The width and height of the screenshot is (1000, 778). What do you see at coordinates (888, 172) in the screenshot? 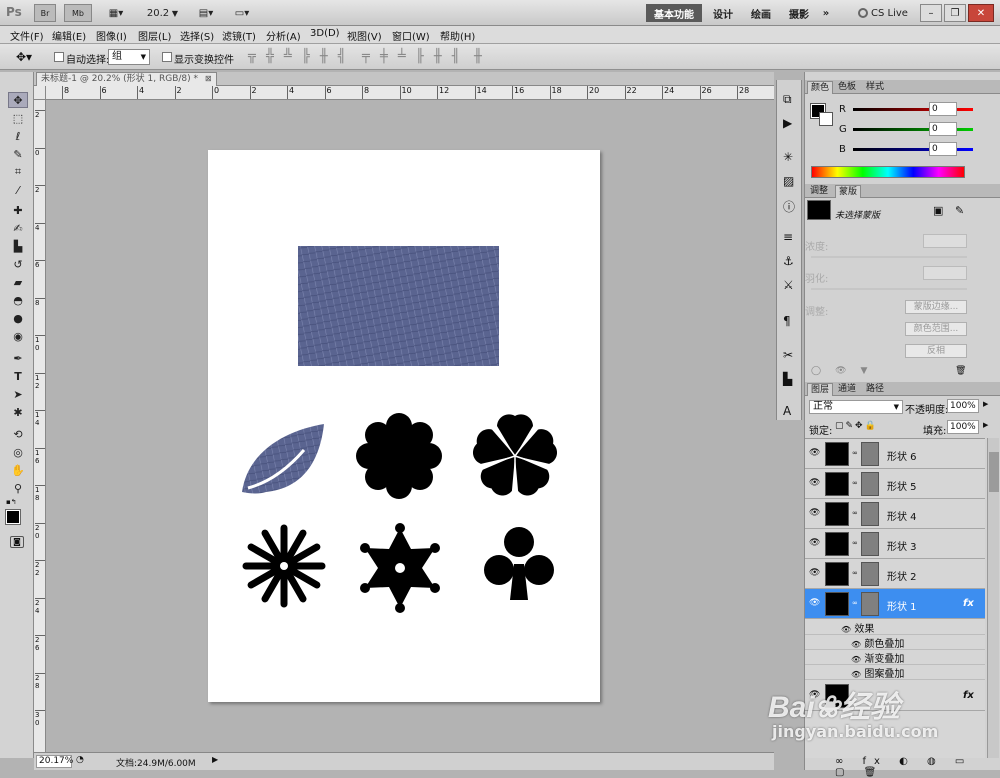
I see `color-spectrum-bar` at bounding box center [888, 172].